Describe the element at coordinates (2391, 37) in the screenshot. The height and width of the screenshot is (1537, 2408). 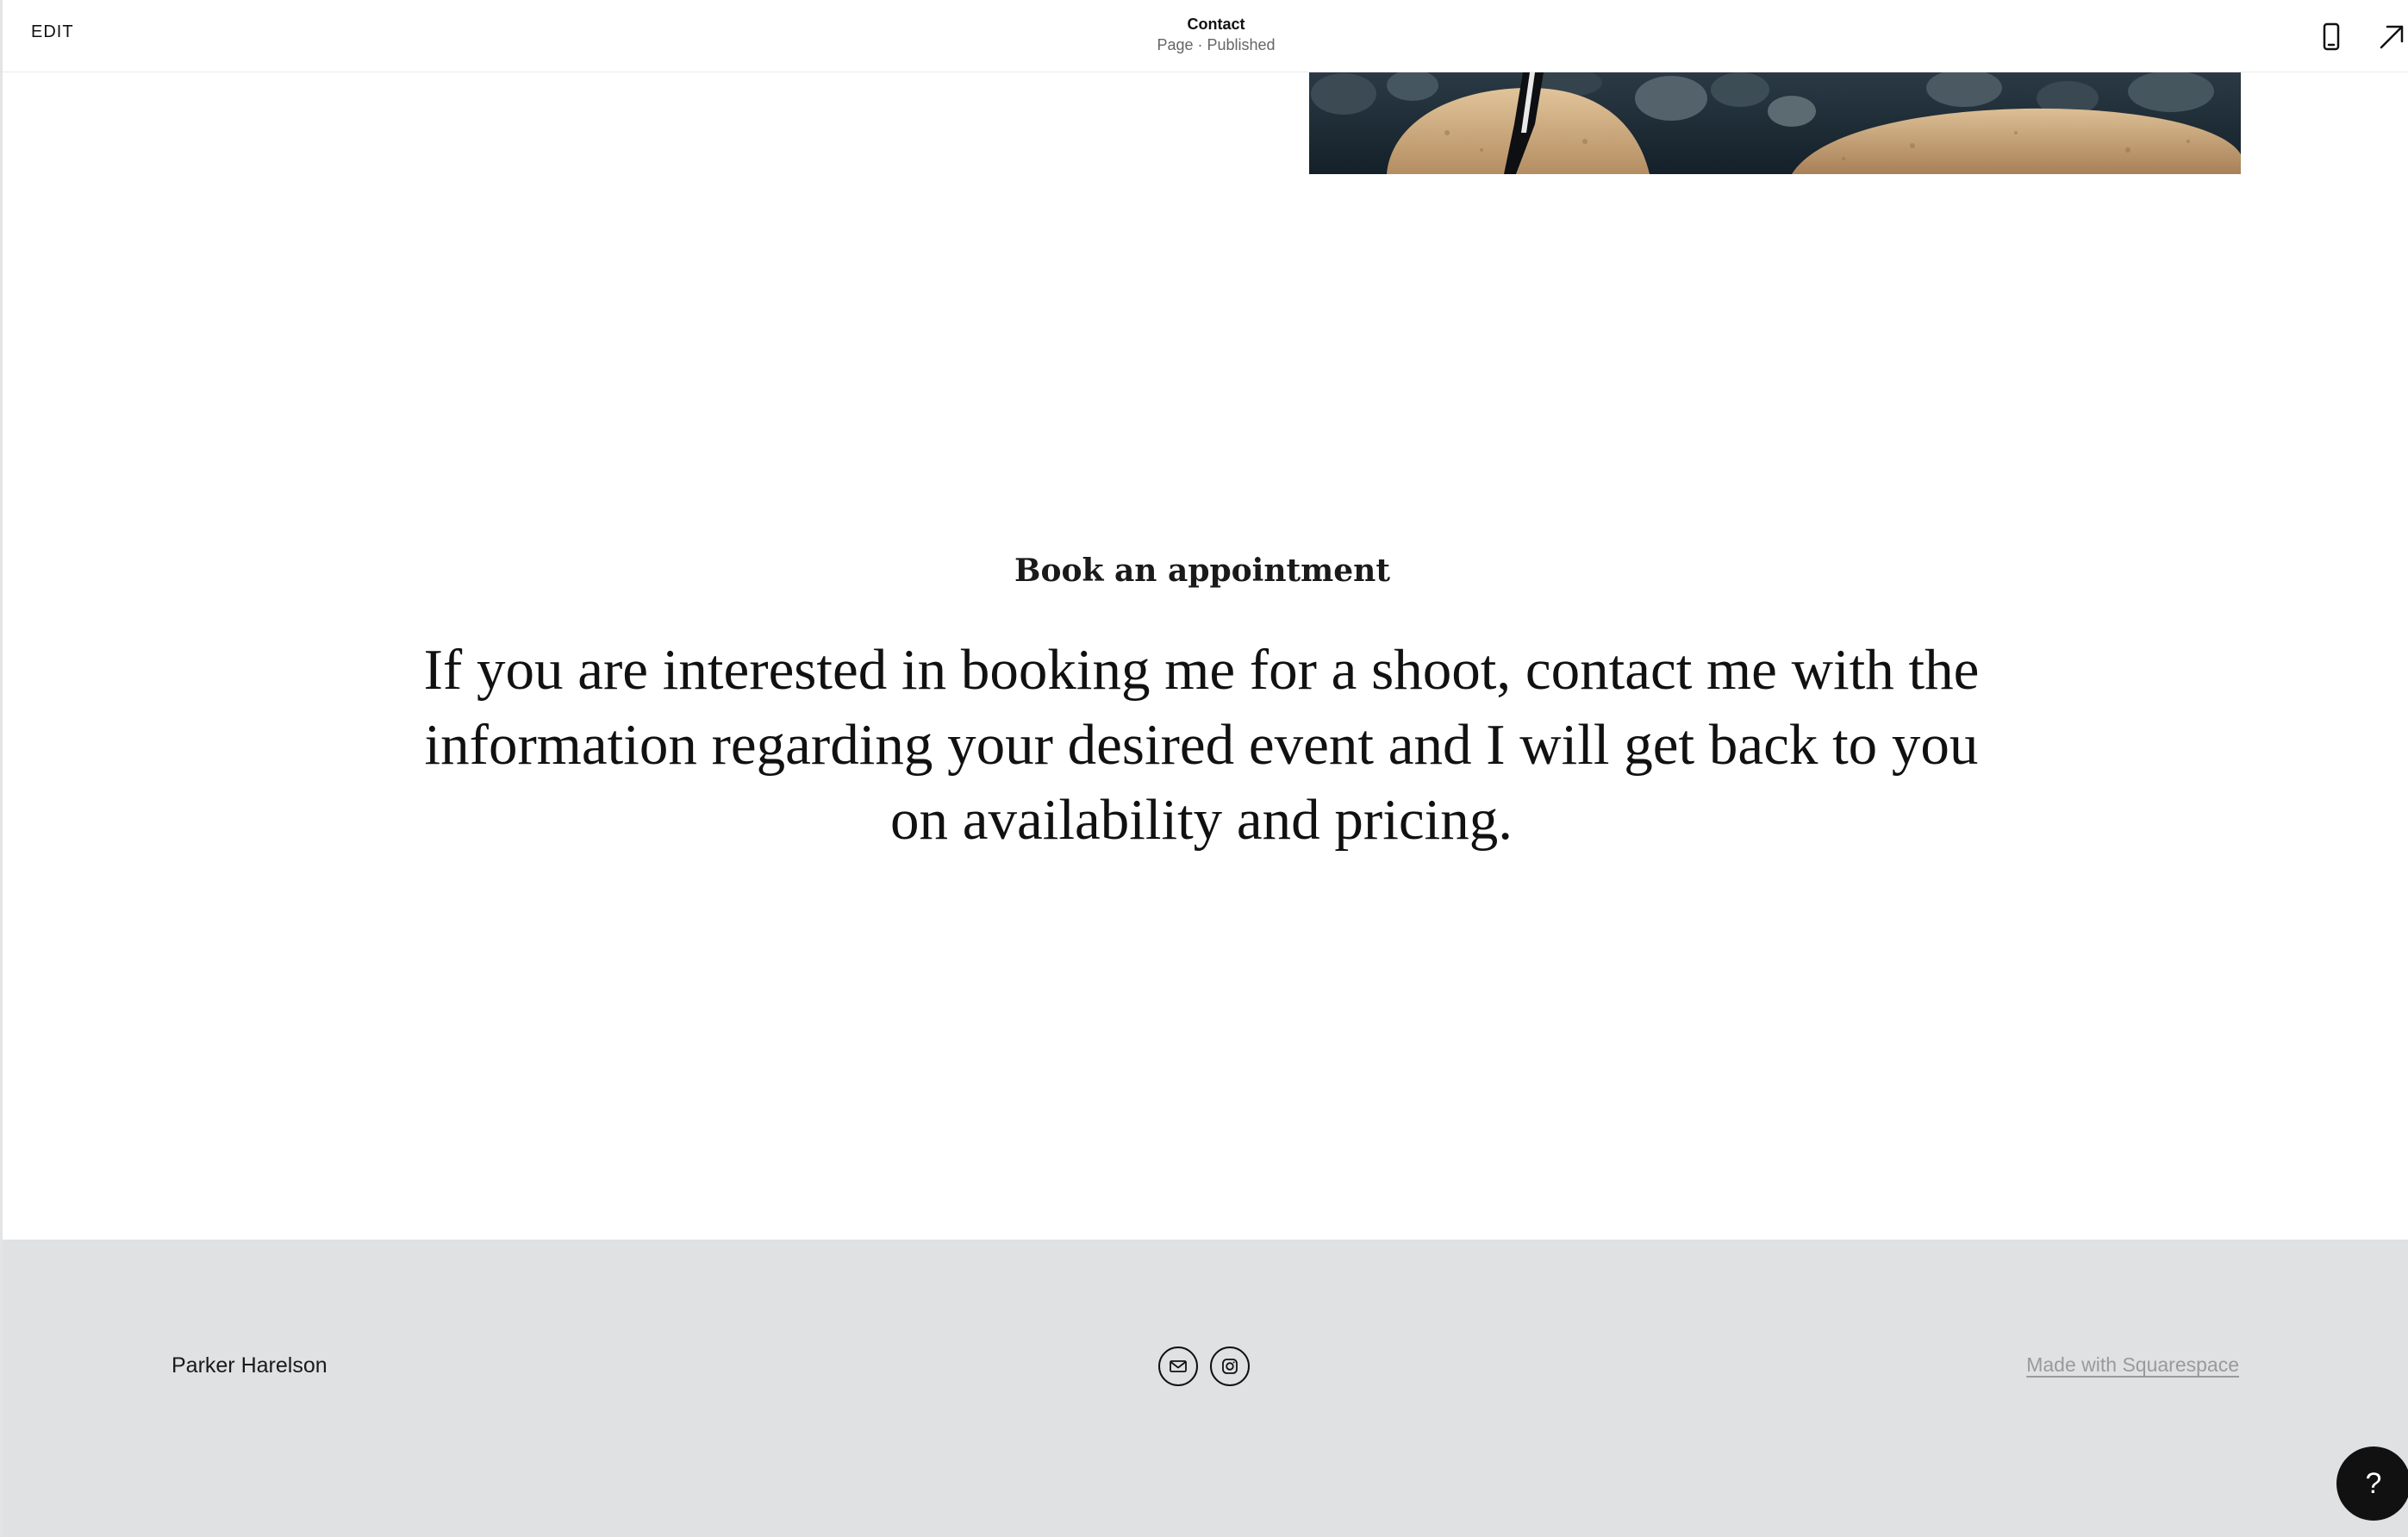
I see `arrow-up-right-icon` at that location.